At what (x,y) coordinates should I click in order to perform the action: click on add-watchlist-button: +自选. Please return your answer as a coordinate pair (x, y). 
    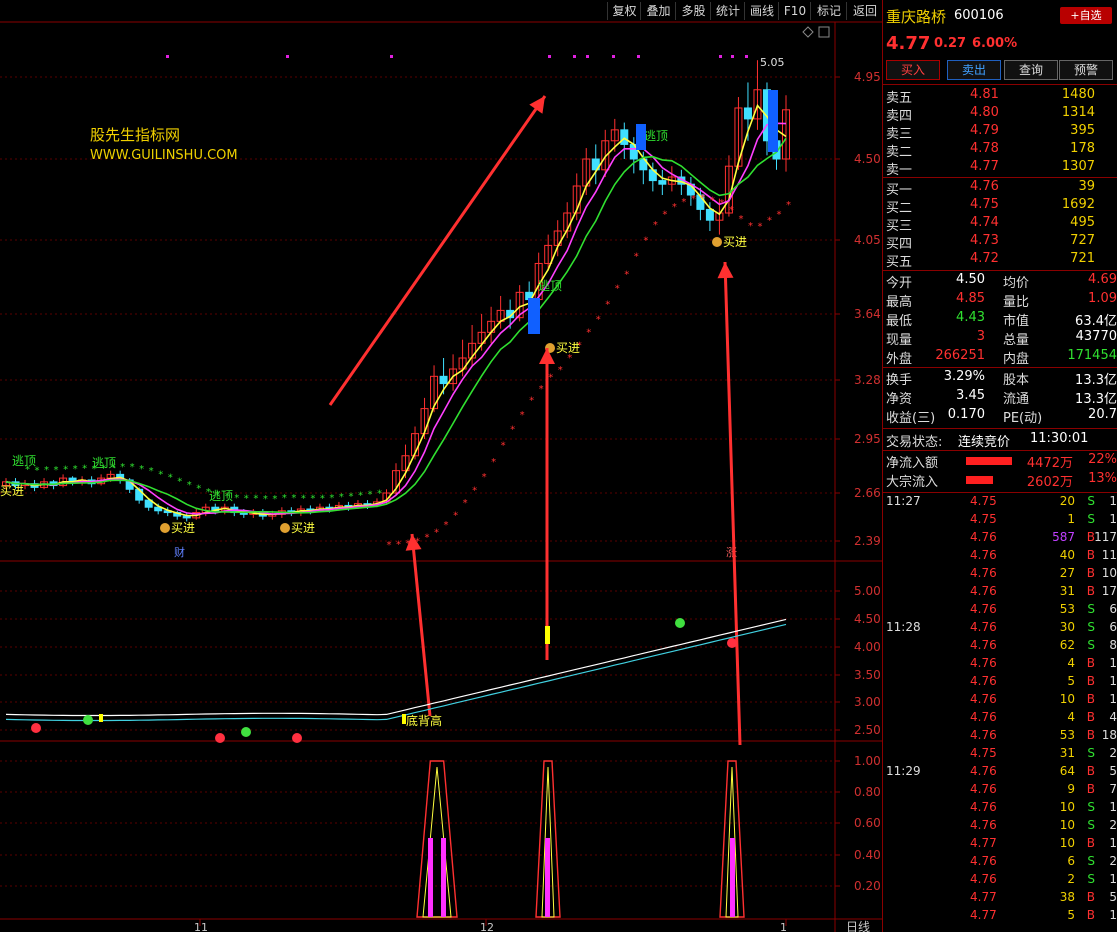
    Looking at the image, I should click on (1086, 15).